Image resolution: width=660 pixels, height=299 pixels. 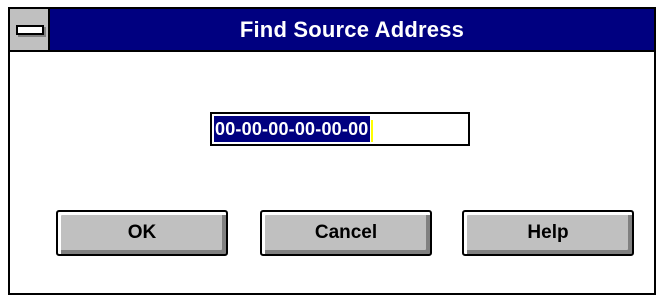 I want to click on help-button: Help, so click(x=548, y=233).